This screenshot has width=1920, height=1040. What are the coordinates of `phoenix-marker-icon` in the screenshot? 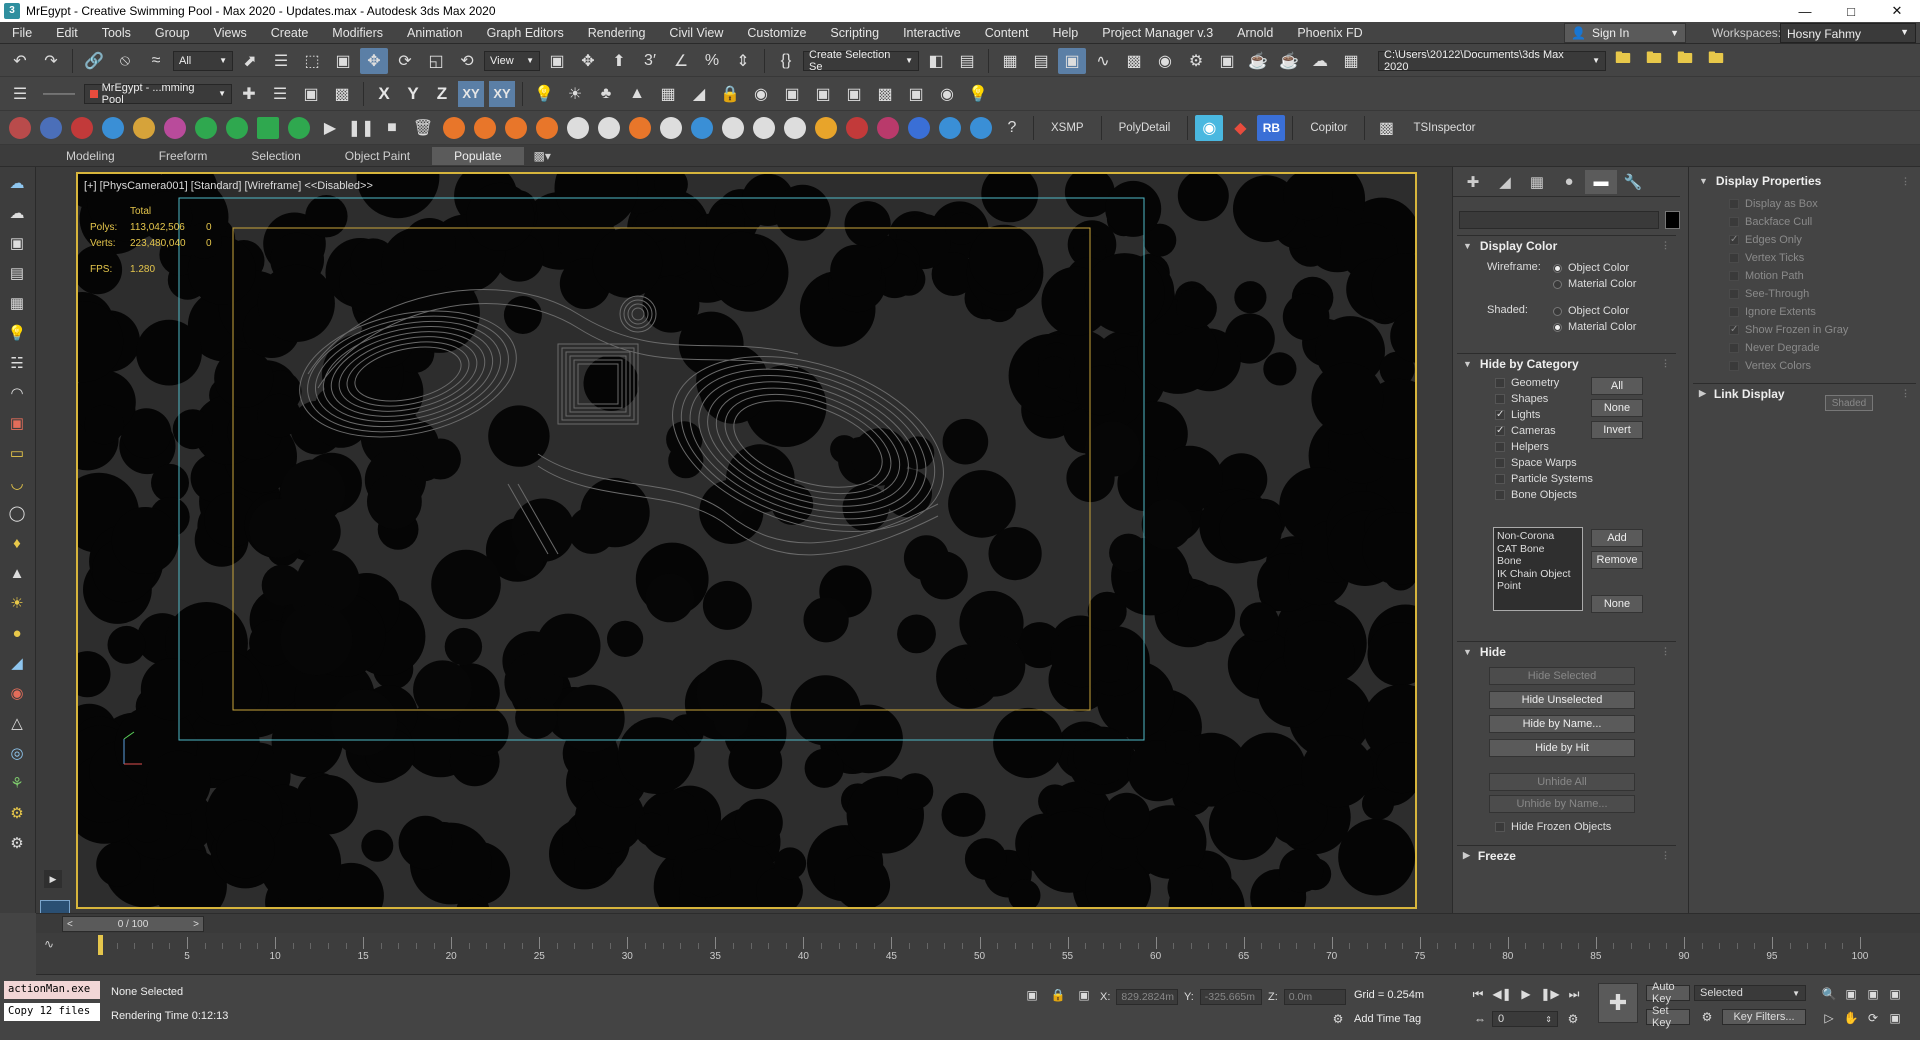 It's located at (888, 127).